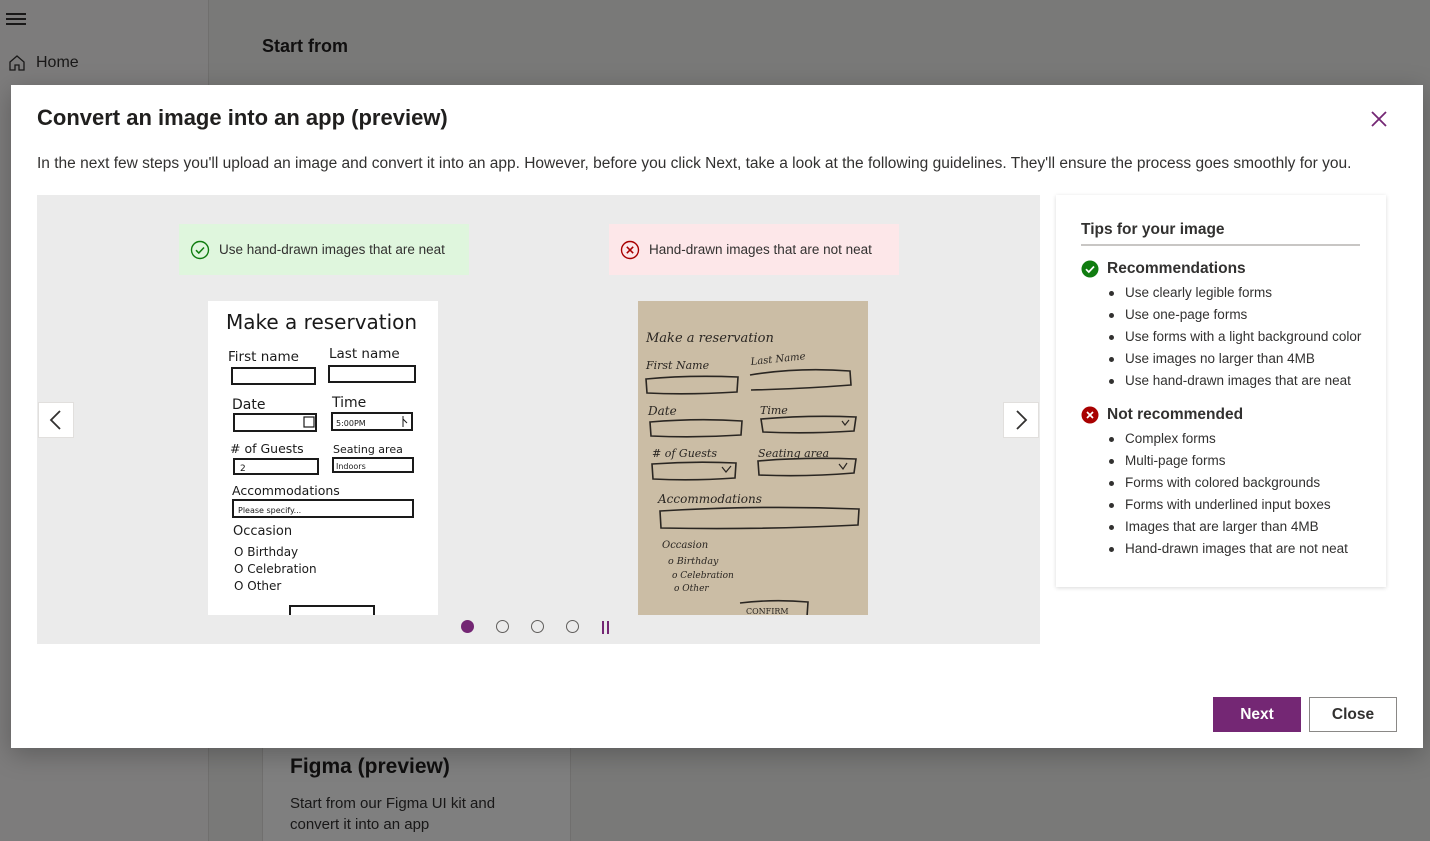  What do you see at coordinates (691, 589) in the screenshot?
I see `sketch-option: o Other` at bounding box center [691, 589].